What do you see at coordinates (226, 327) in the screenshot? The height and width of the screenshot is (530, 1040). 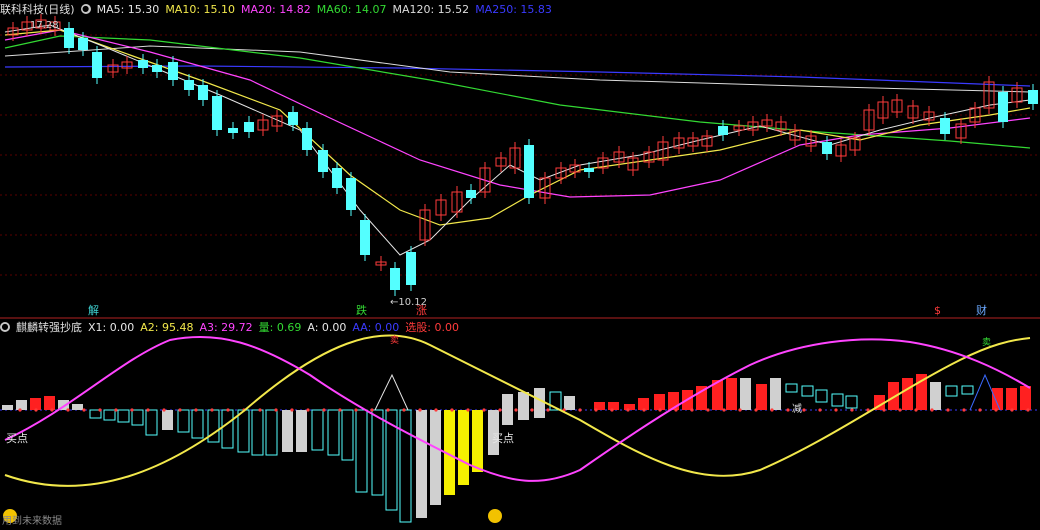 I see `indicator-legend-item: A3: 29.72` at bounding box center [226, 327].